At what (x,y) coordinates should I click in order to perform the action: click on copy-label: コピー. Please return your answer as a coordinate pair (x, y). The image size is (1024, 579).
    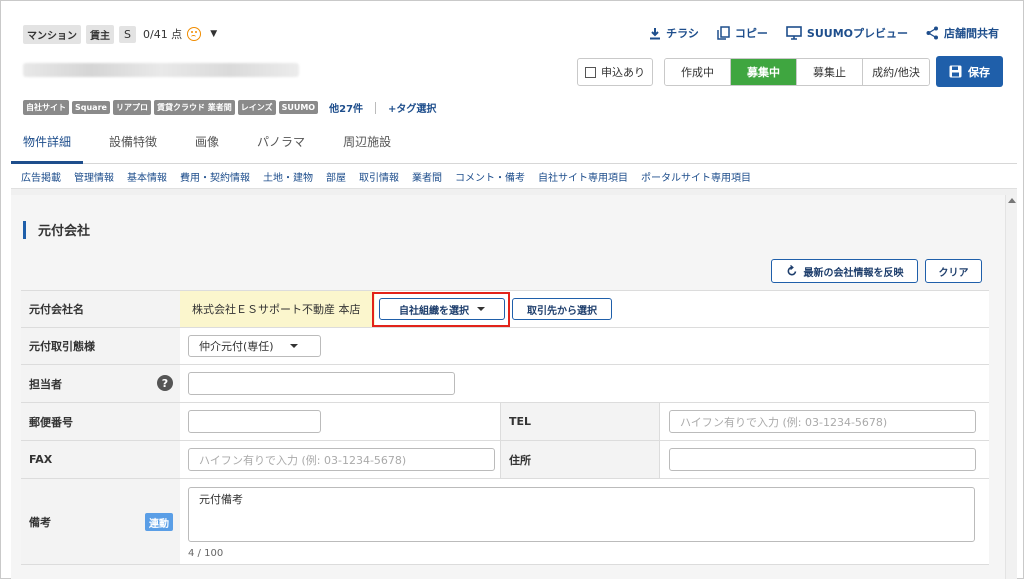
    Looking at the image, I should click on (751, 33).